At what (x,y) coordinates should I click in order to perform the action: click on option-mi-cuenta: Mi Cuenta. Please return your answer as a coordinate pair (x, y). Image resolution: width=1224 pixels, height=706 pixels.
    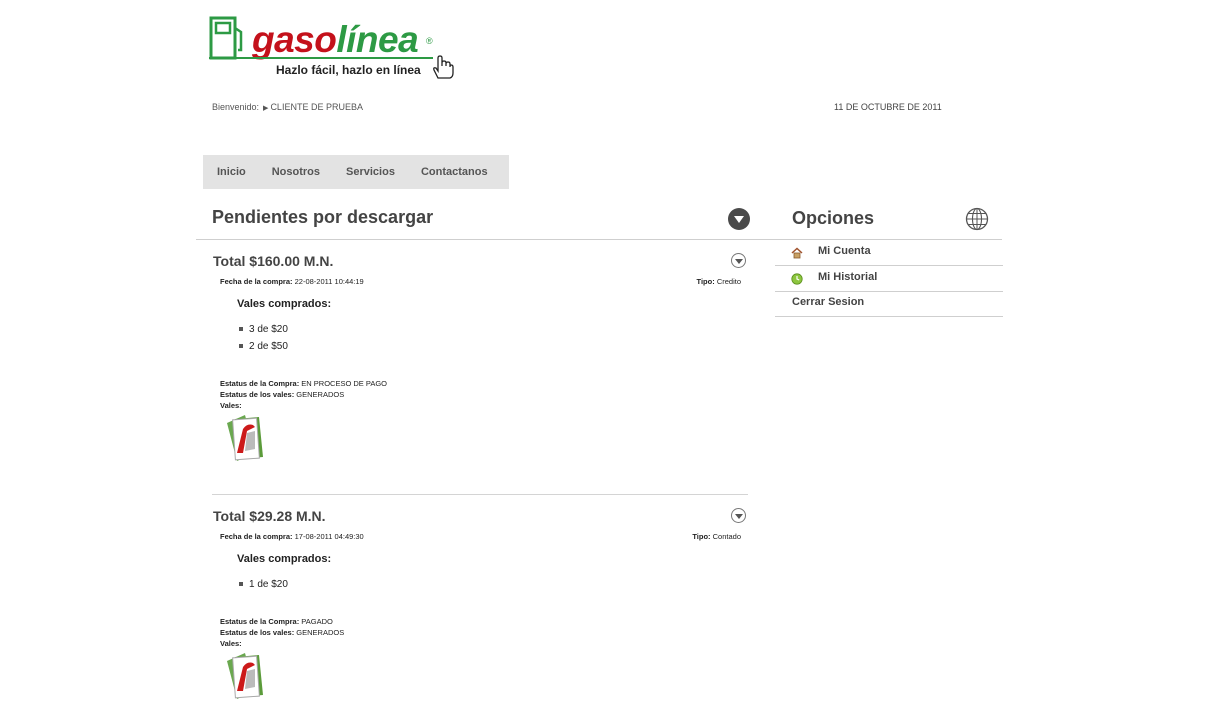
    Looking at the image, I should click on (889, 253).